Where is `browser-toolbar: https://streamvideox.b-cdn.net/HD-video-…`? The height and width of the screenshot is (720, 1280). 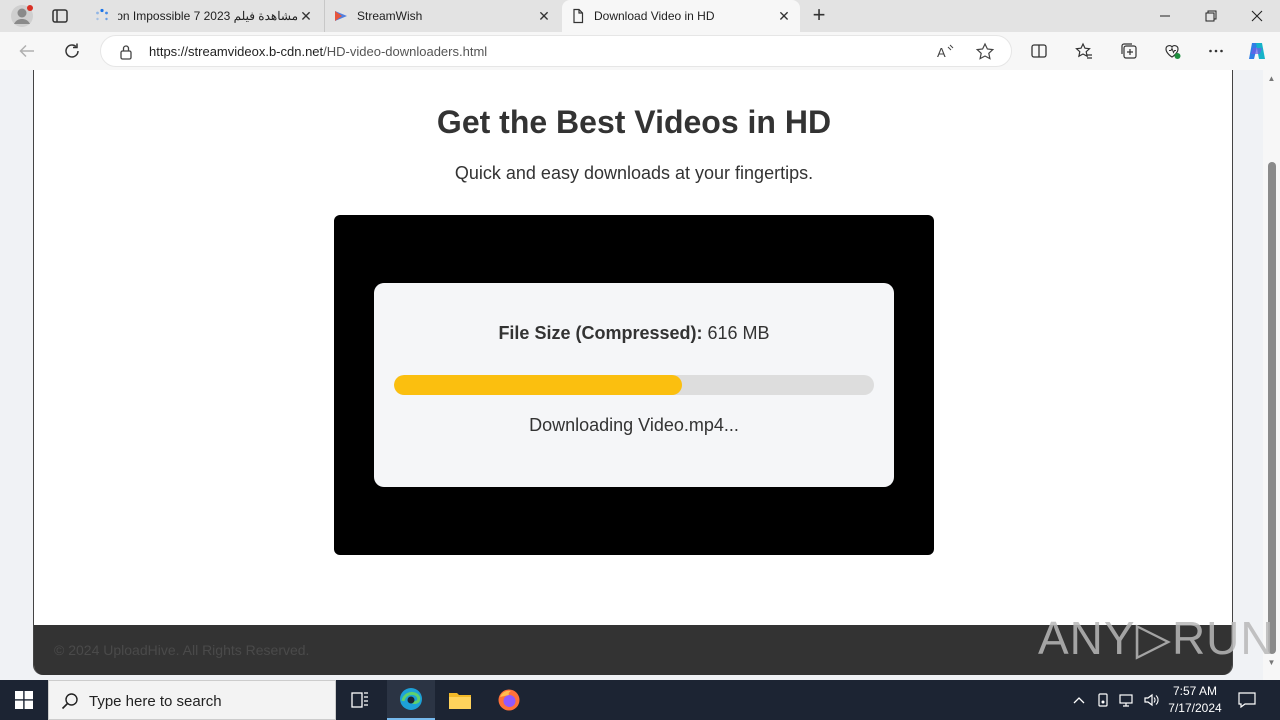 browser-toolbar: https://streamvideox.b-cdn.net/HD-video-… is located at coordinates (640, 51).